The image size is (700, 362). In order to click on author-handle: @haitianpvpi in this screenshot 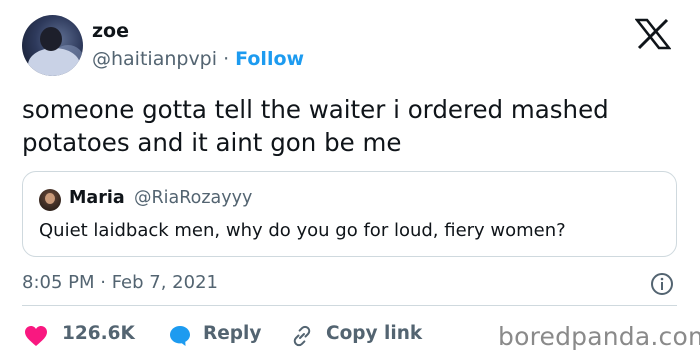, I will do `click(154, 59)`.